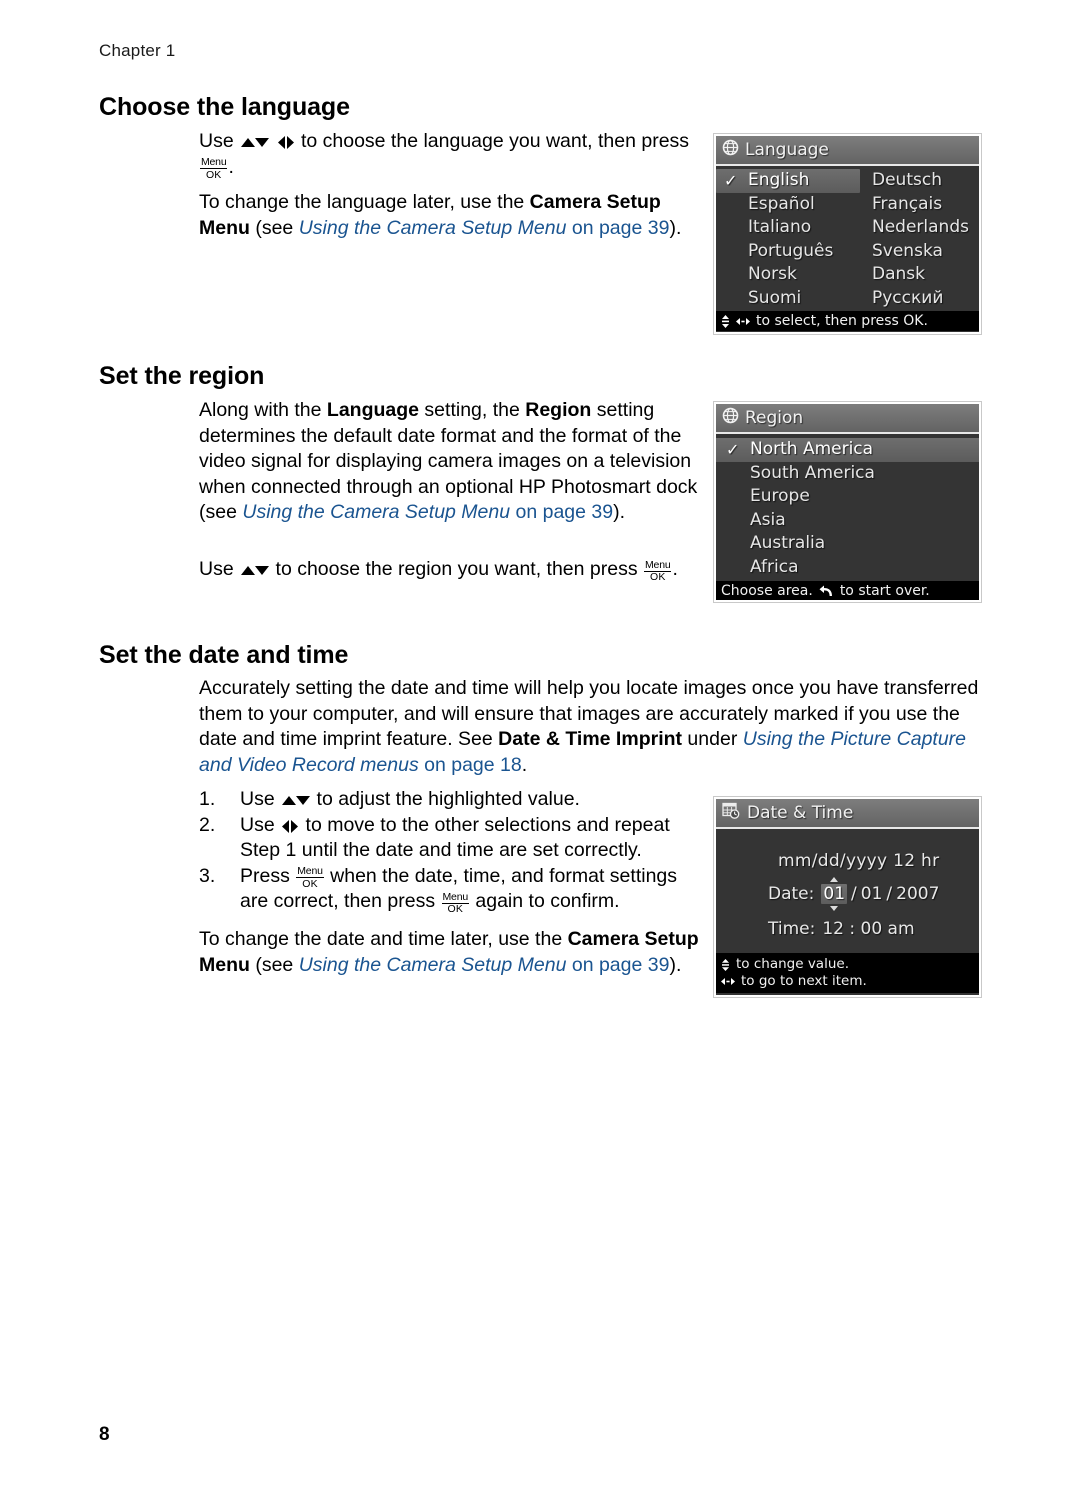 The height and width of the screenshot is (1495, 1080). Describe the element at coordinates (834, 879) in the screenshot. I see `caret-up-icon` at that location.